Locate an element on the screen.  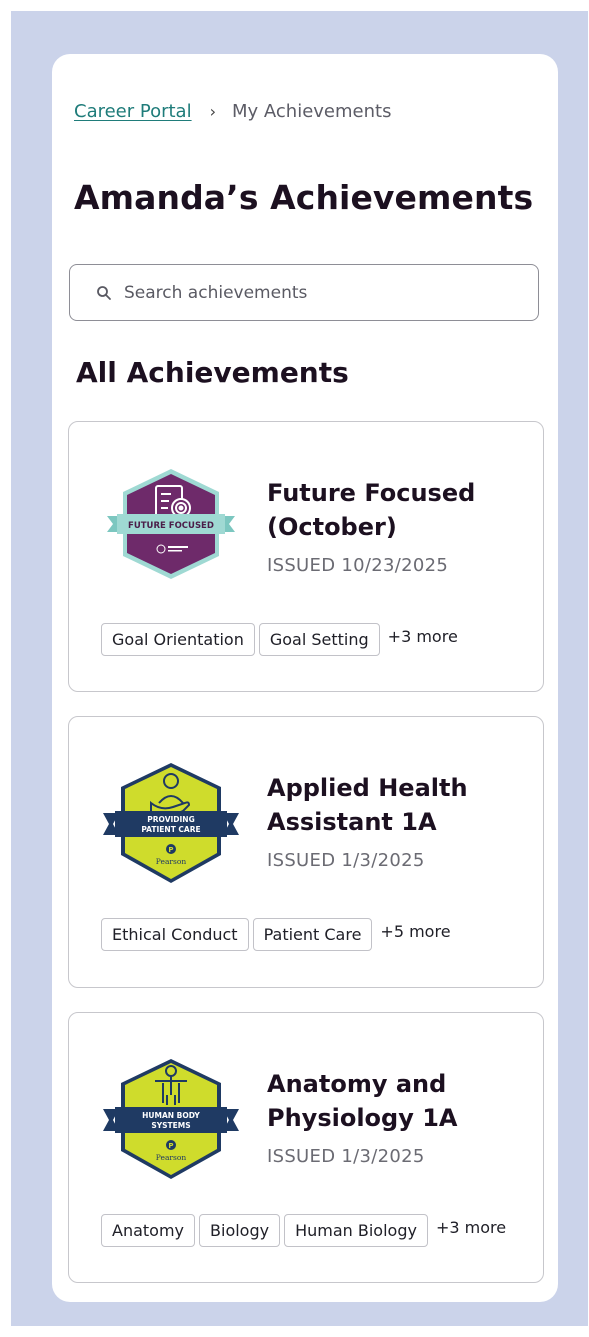
badge-future-focused: FUTURE FOCUSED is located at coordinates (171, 529).